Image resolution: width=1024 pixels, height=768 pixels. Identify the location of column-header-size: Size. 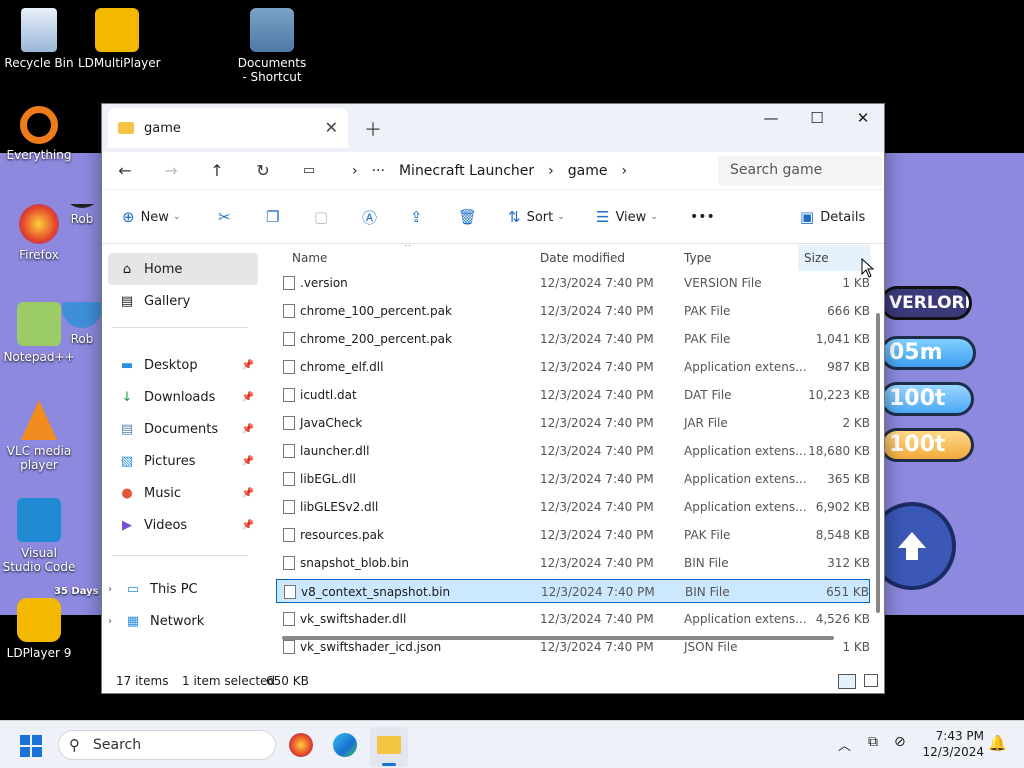
(834, 258).